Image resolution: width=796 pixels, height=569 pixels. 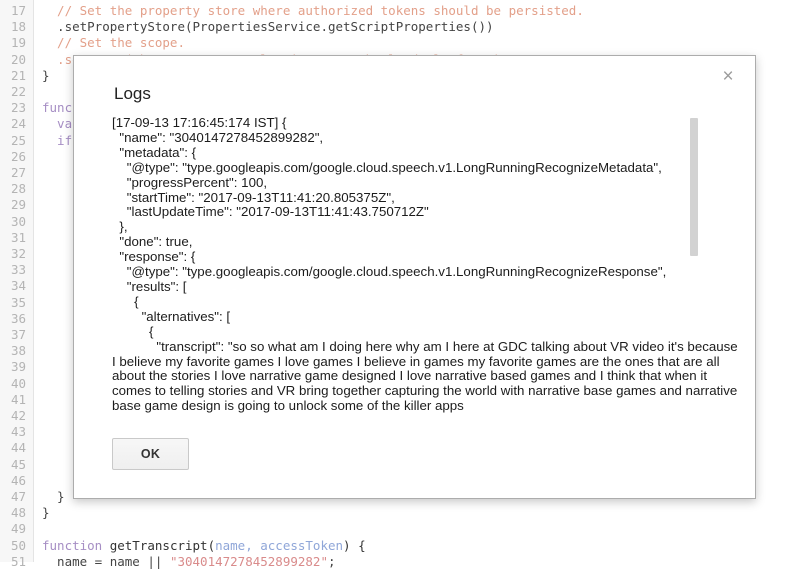 What do you see at coordinates (18, 286) in the screenshot?
I see `line-number: 34` at bounding box center [18, 286].